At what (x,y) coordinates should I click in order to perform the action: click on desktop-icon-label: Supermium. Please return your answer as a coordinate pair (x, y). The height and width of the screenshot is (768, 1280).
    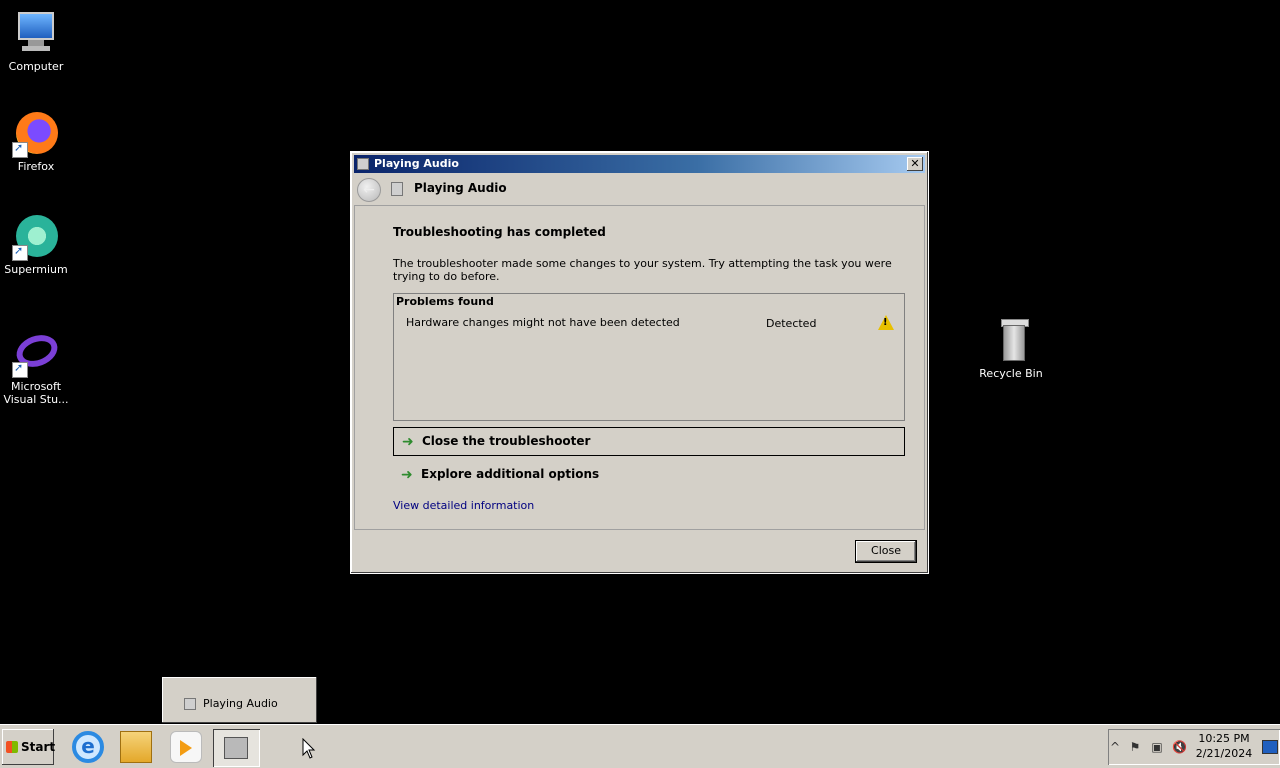
    Looking at the image, I should click on (36, 269).